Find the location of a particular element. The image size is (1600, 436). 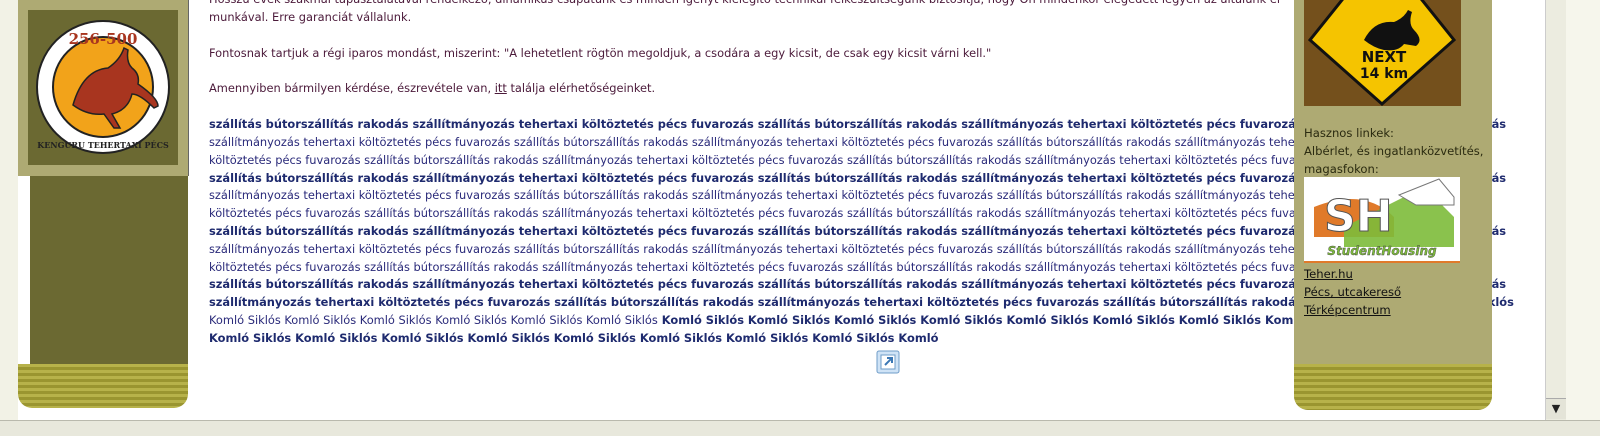

sign-line-2: 14 km is located at coordinates (1384, 74).